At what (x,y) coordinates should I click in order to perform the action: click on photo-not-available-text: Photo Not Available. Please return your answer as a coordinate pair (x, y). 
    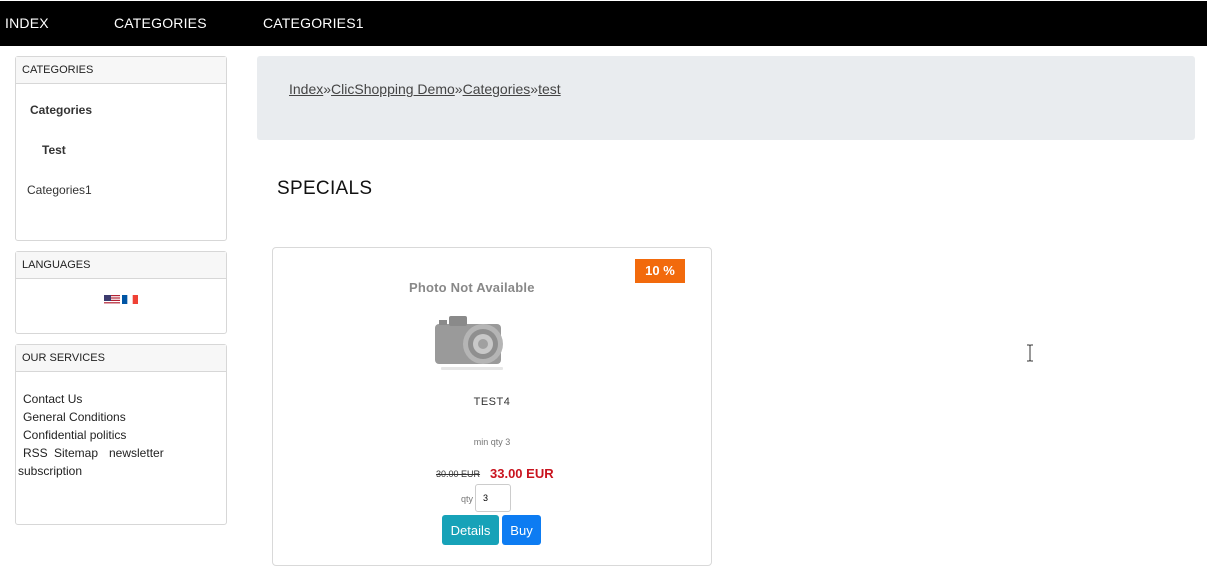
    Looking at the image, I should click on (472, 287).